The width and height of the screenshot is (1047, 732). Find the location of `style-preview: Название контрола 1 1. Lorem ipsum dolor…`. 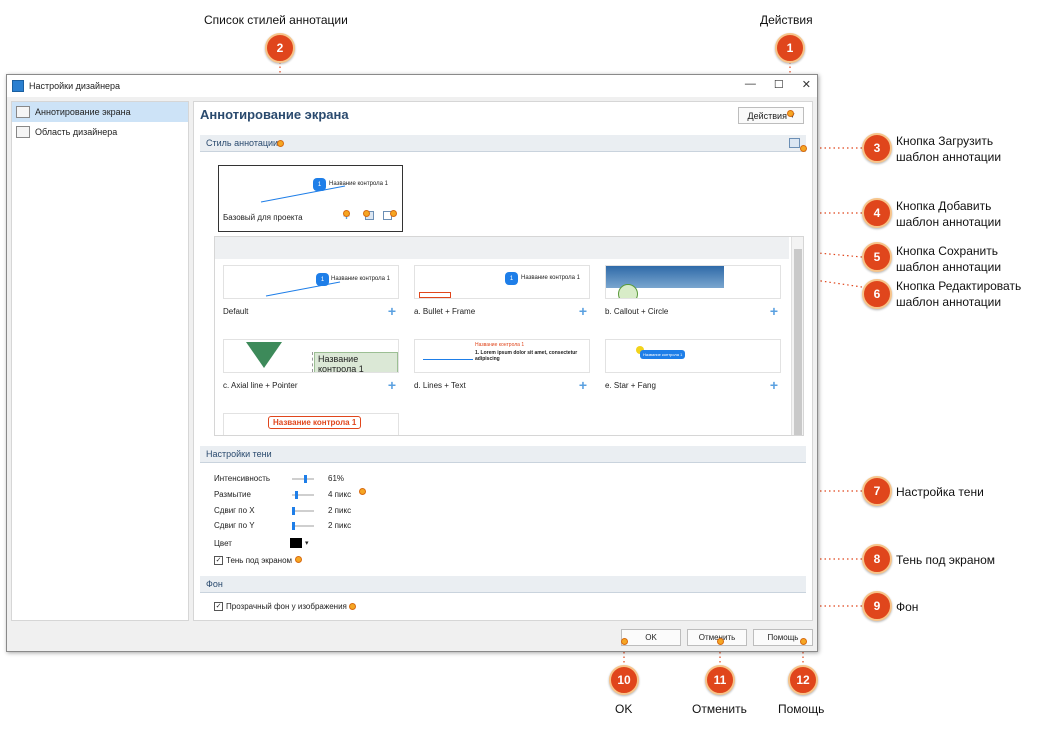

style-preview: Название контрола 1 1. Lorem ipsum dolor… is located at coordinates (502, 356).